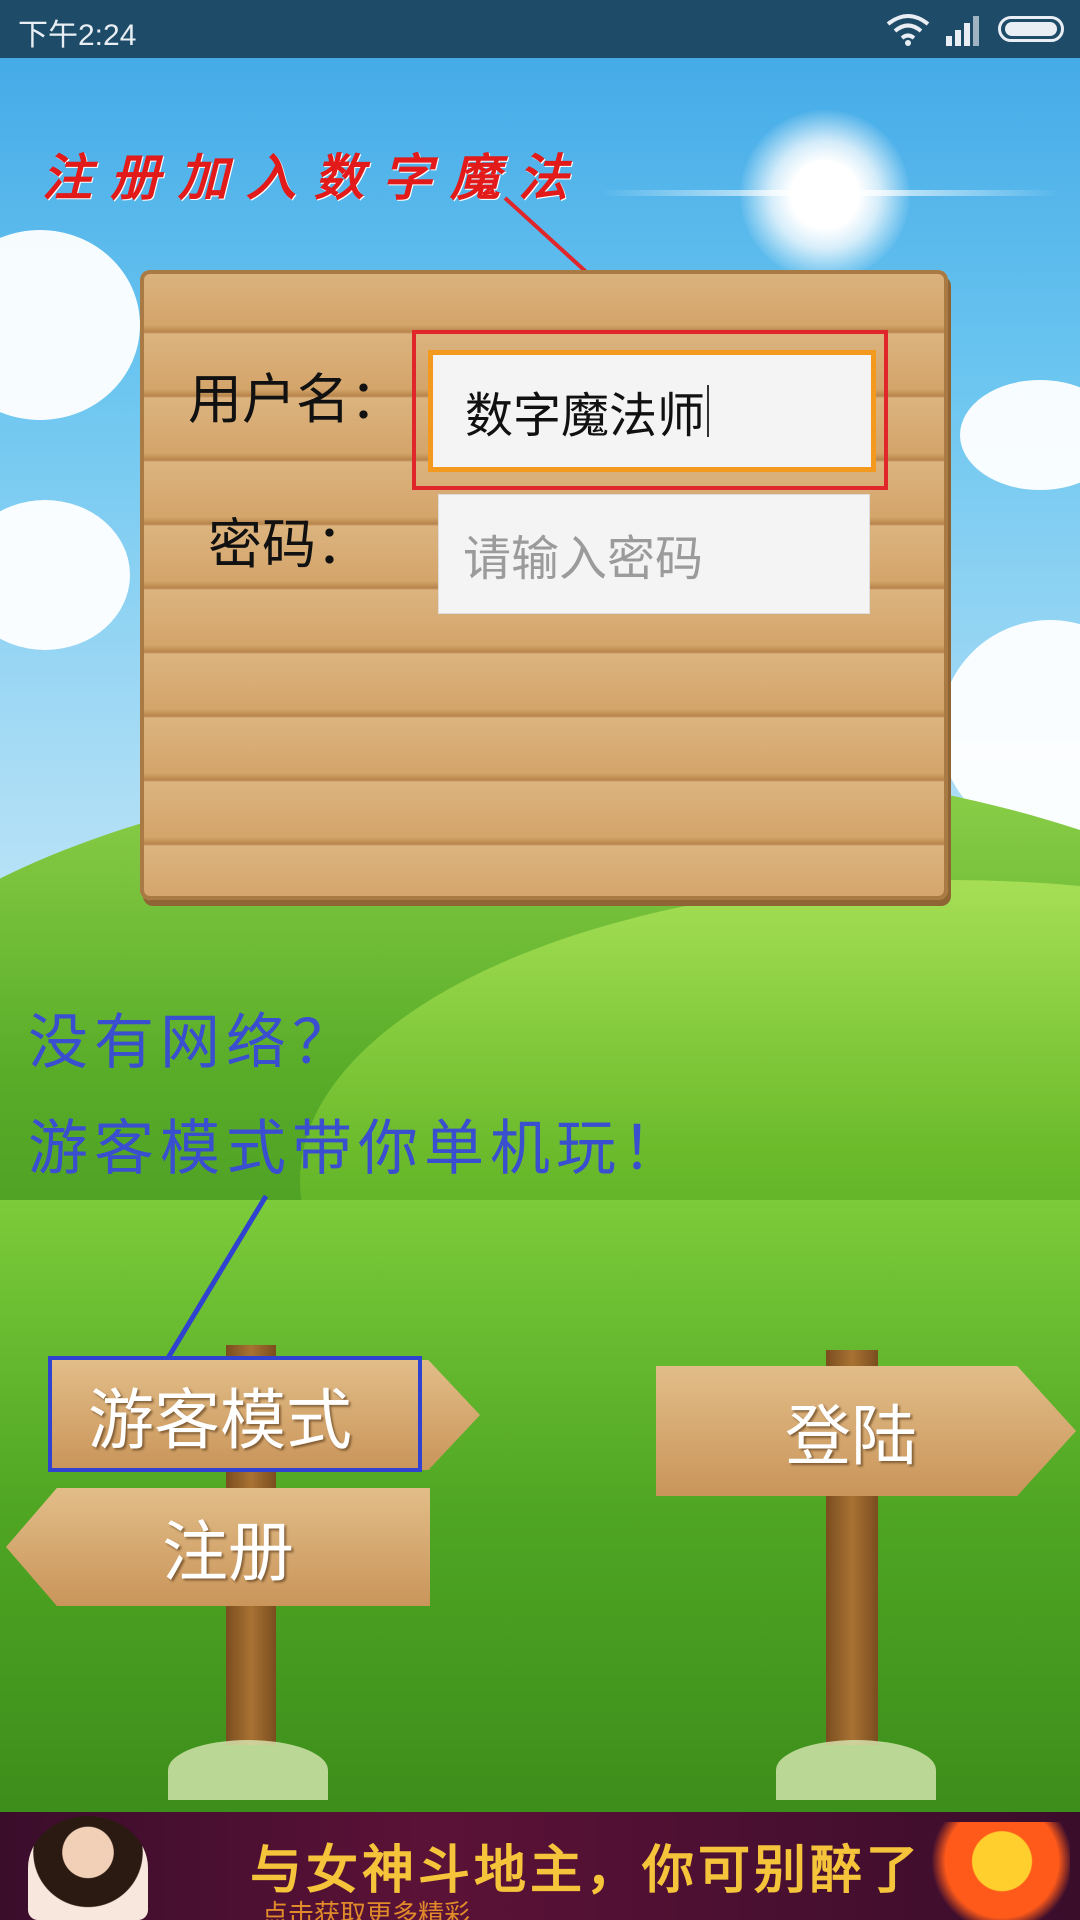  I want to click on battery-icon, so click(1031, 29).